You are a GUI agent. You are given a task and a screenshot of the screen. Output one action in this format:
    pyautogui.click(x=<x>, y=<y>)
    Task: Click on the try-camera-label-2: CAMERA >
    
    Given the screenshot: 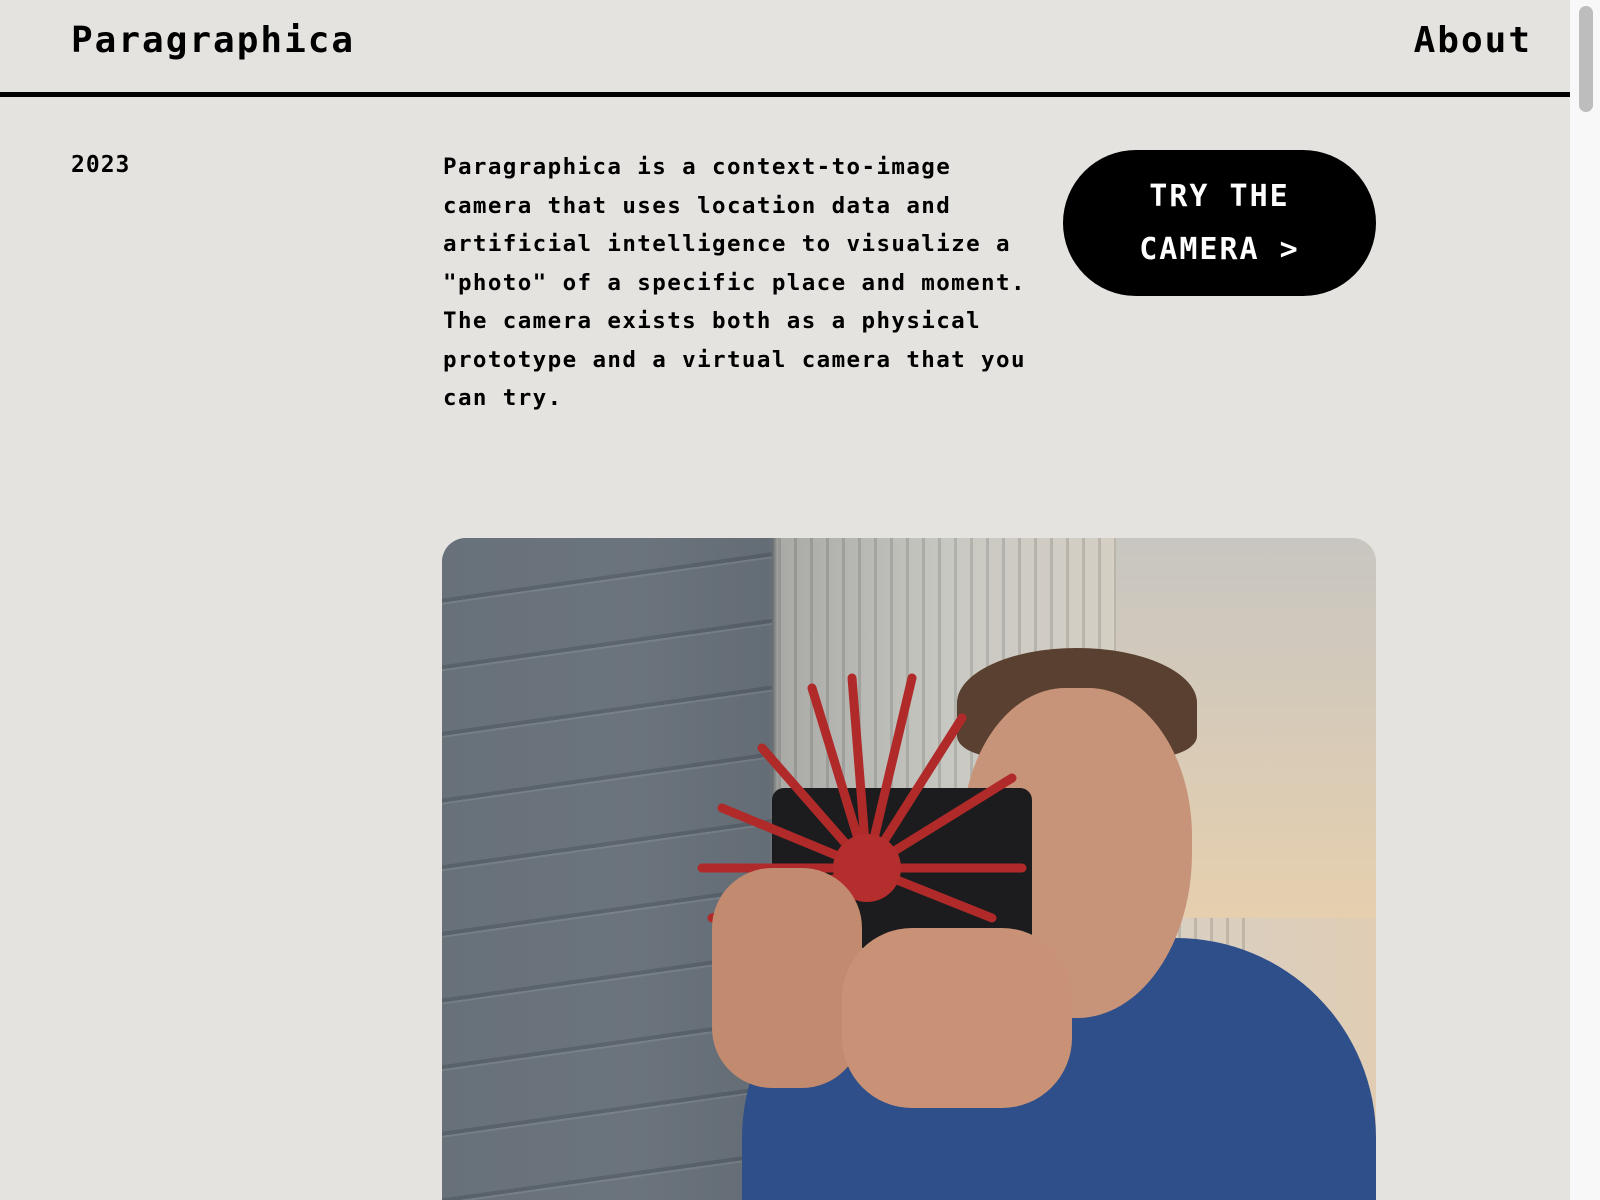 What is the action you would take?
    pyautogui.click(x=1219, y=249)
    